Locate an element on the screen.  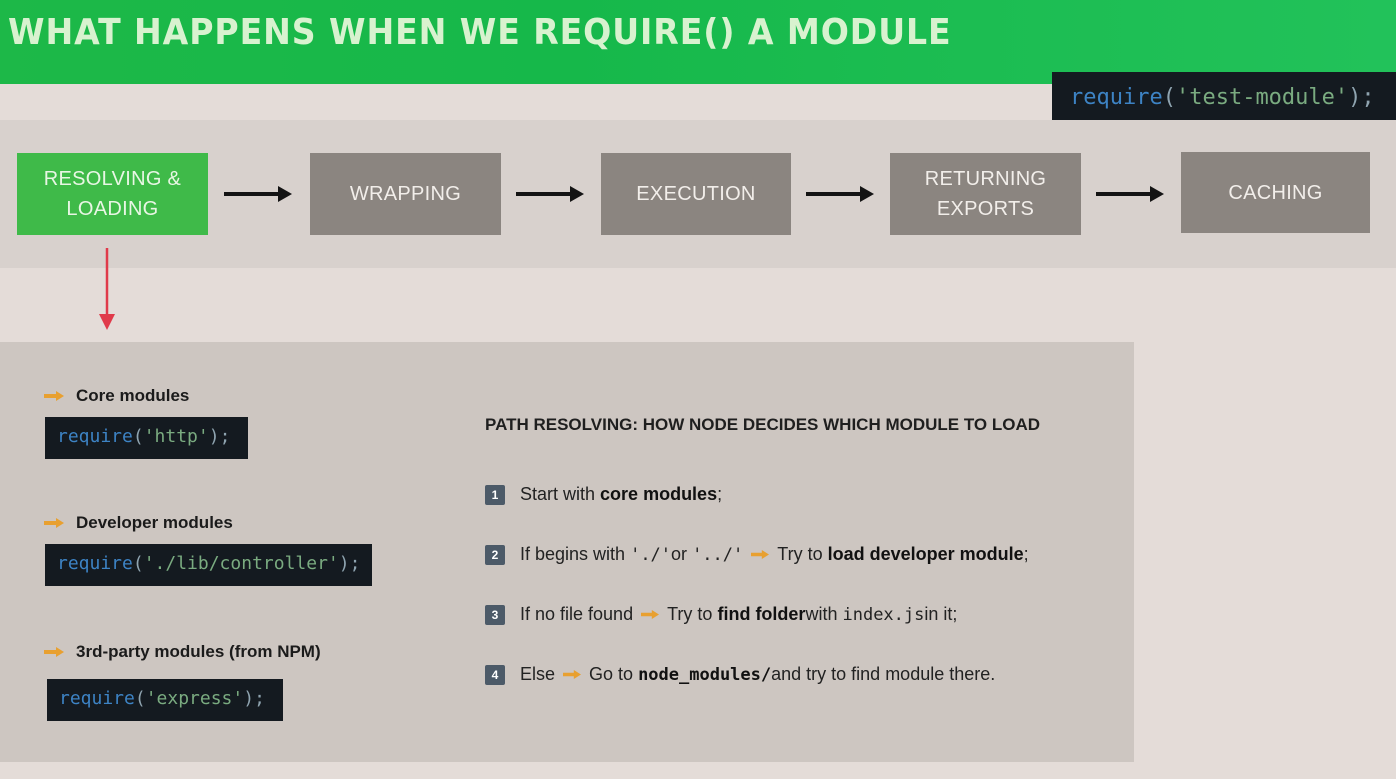
stage-label: CACHING is located at coordinates (1275, 192).